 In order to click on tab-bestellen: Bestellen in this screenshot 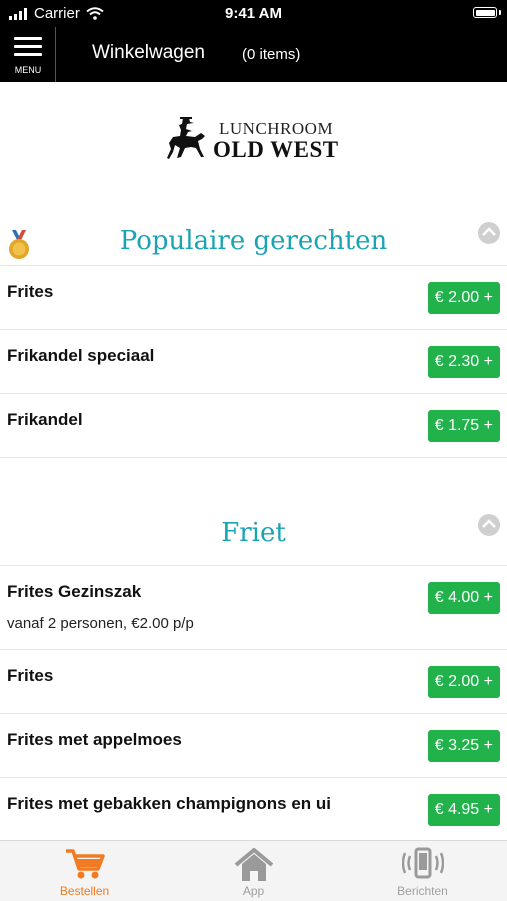, I will do `click(84, 871)`.